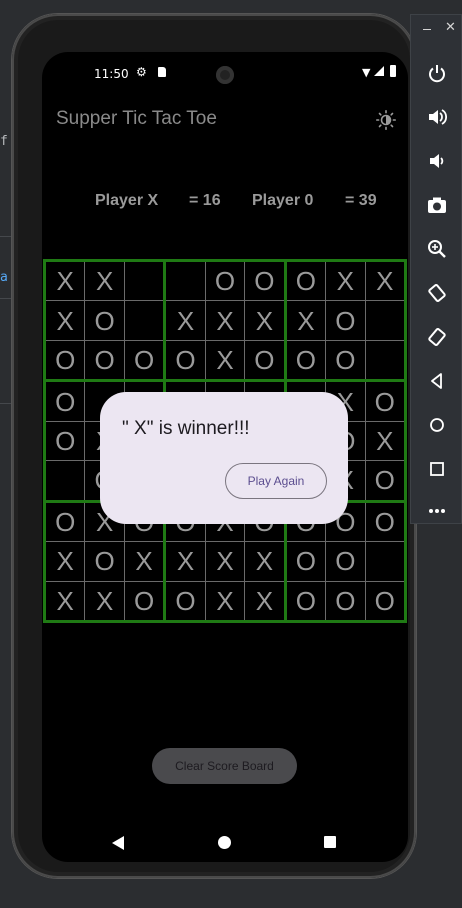 The image size is (462, 908). I want to click on subboard-3: OXXXOOO, so click(345, 321).